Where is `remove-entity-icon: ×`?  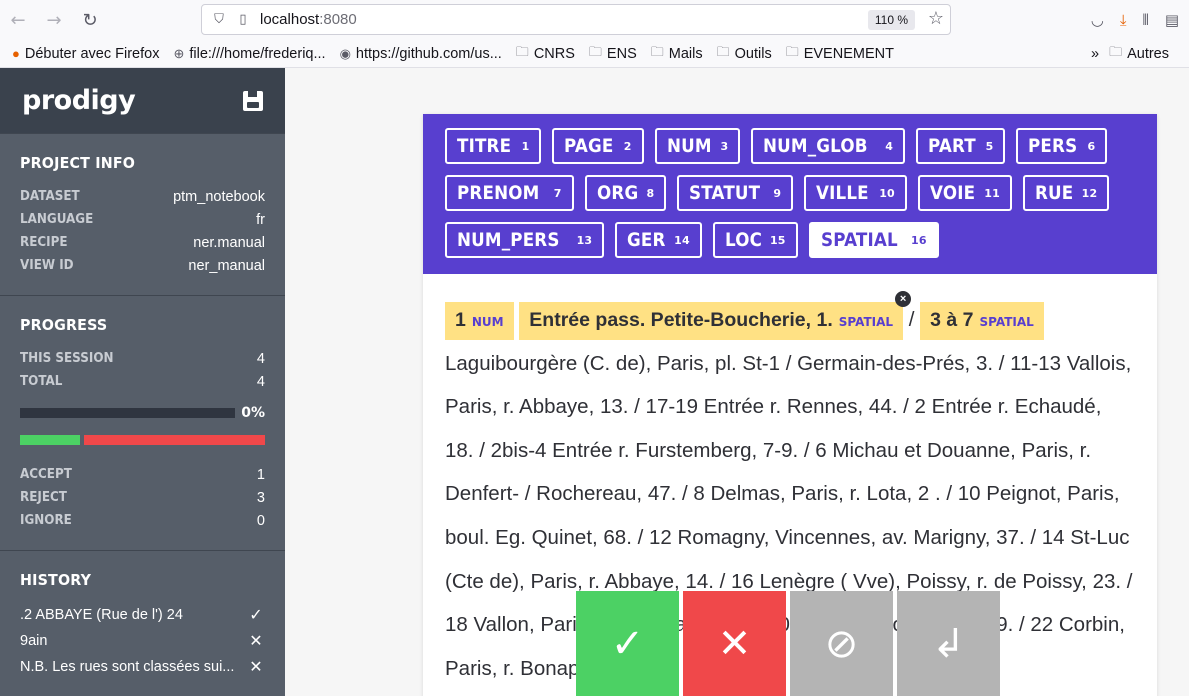 remove-entity-icon: × is located at coordinates (903, 299).